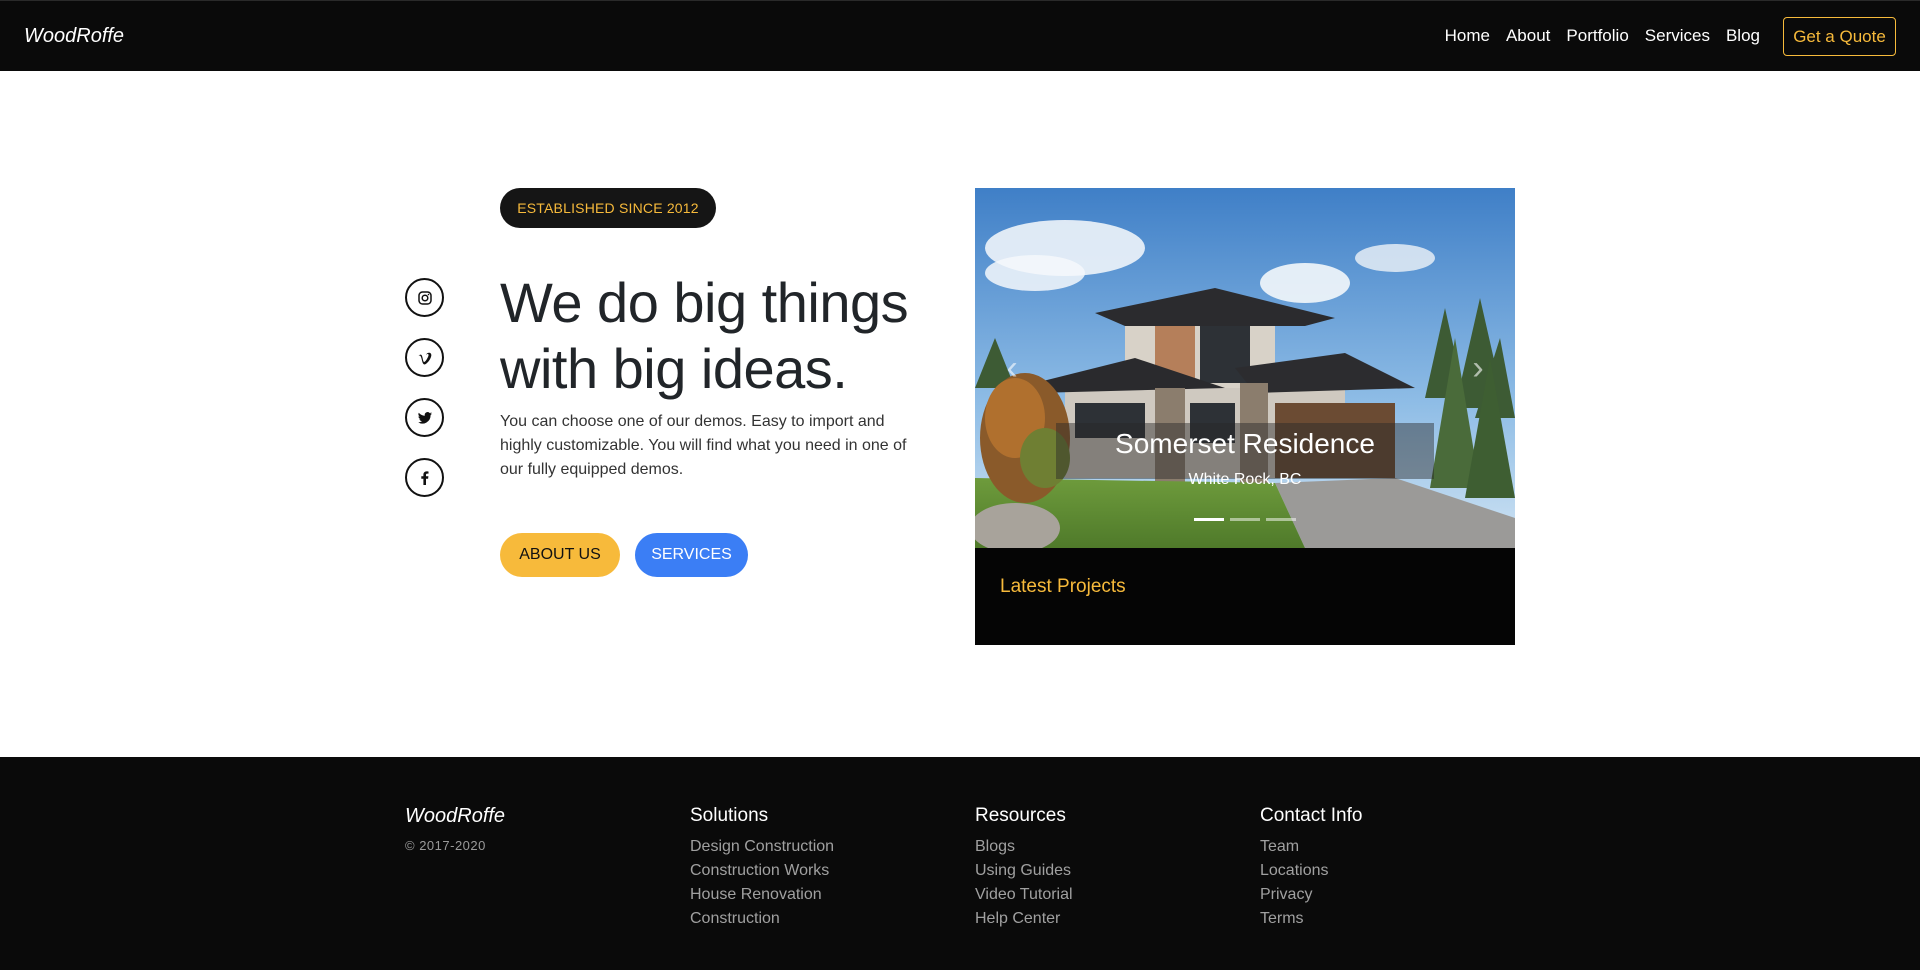 The image size is (1920, 970). What do you see at coordinates (1311, 815) in the screenshot?
I see `footer-column-title: Contact Info` at bounding box center [1311, 815].